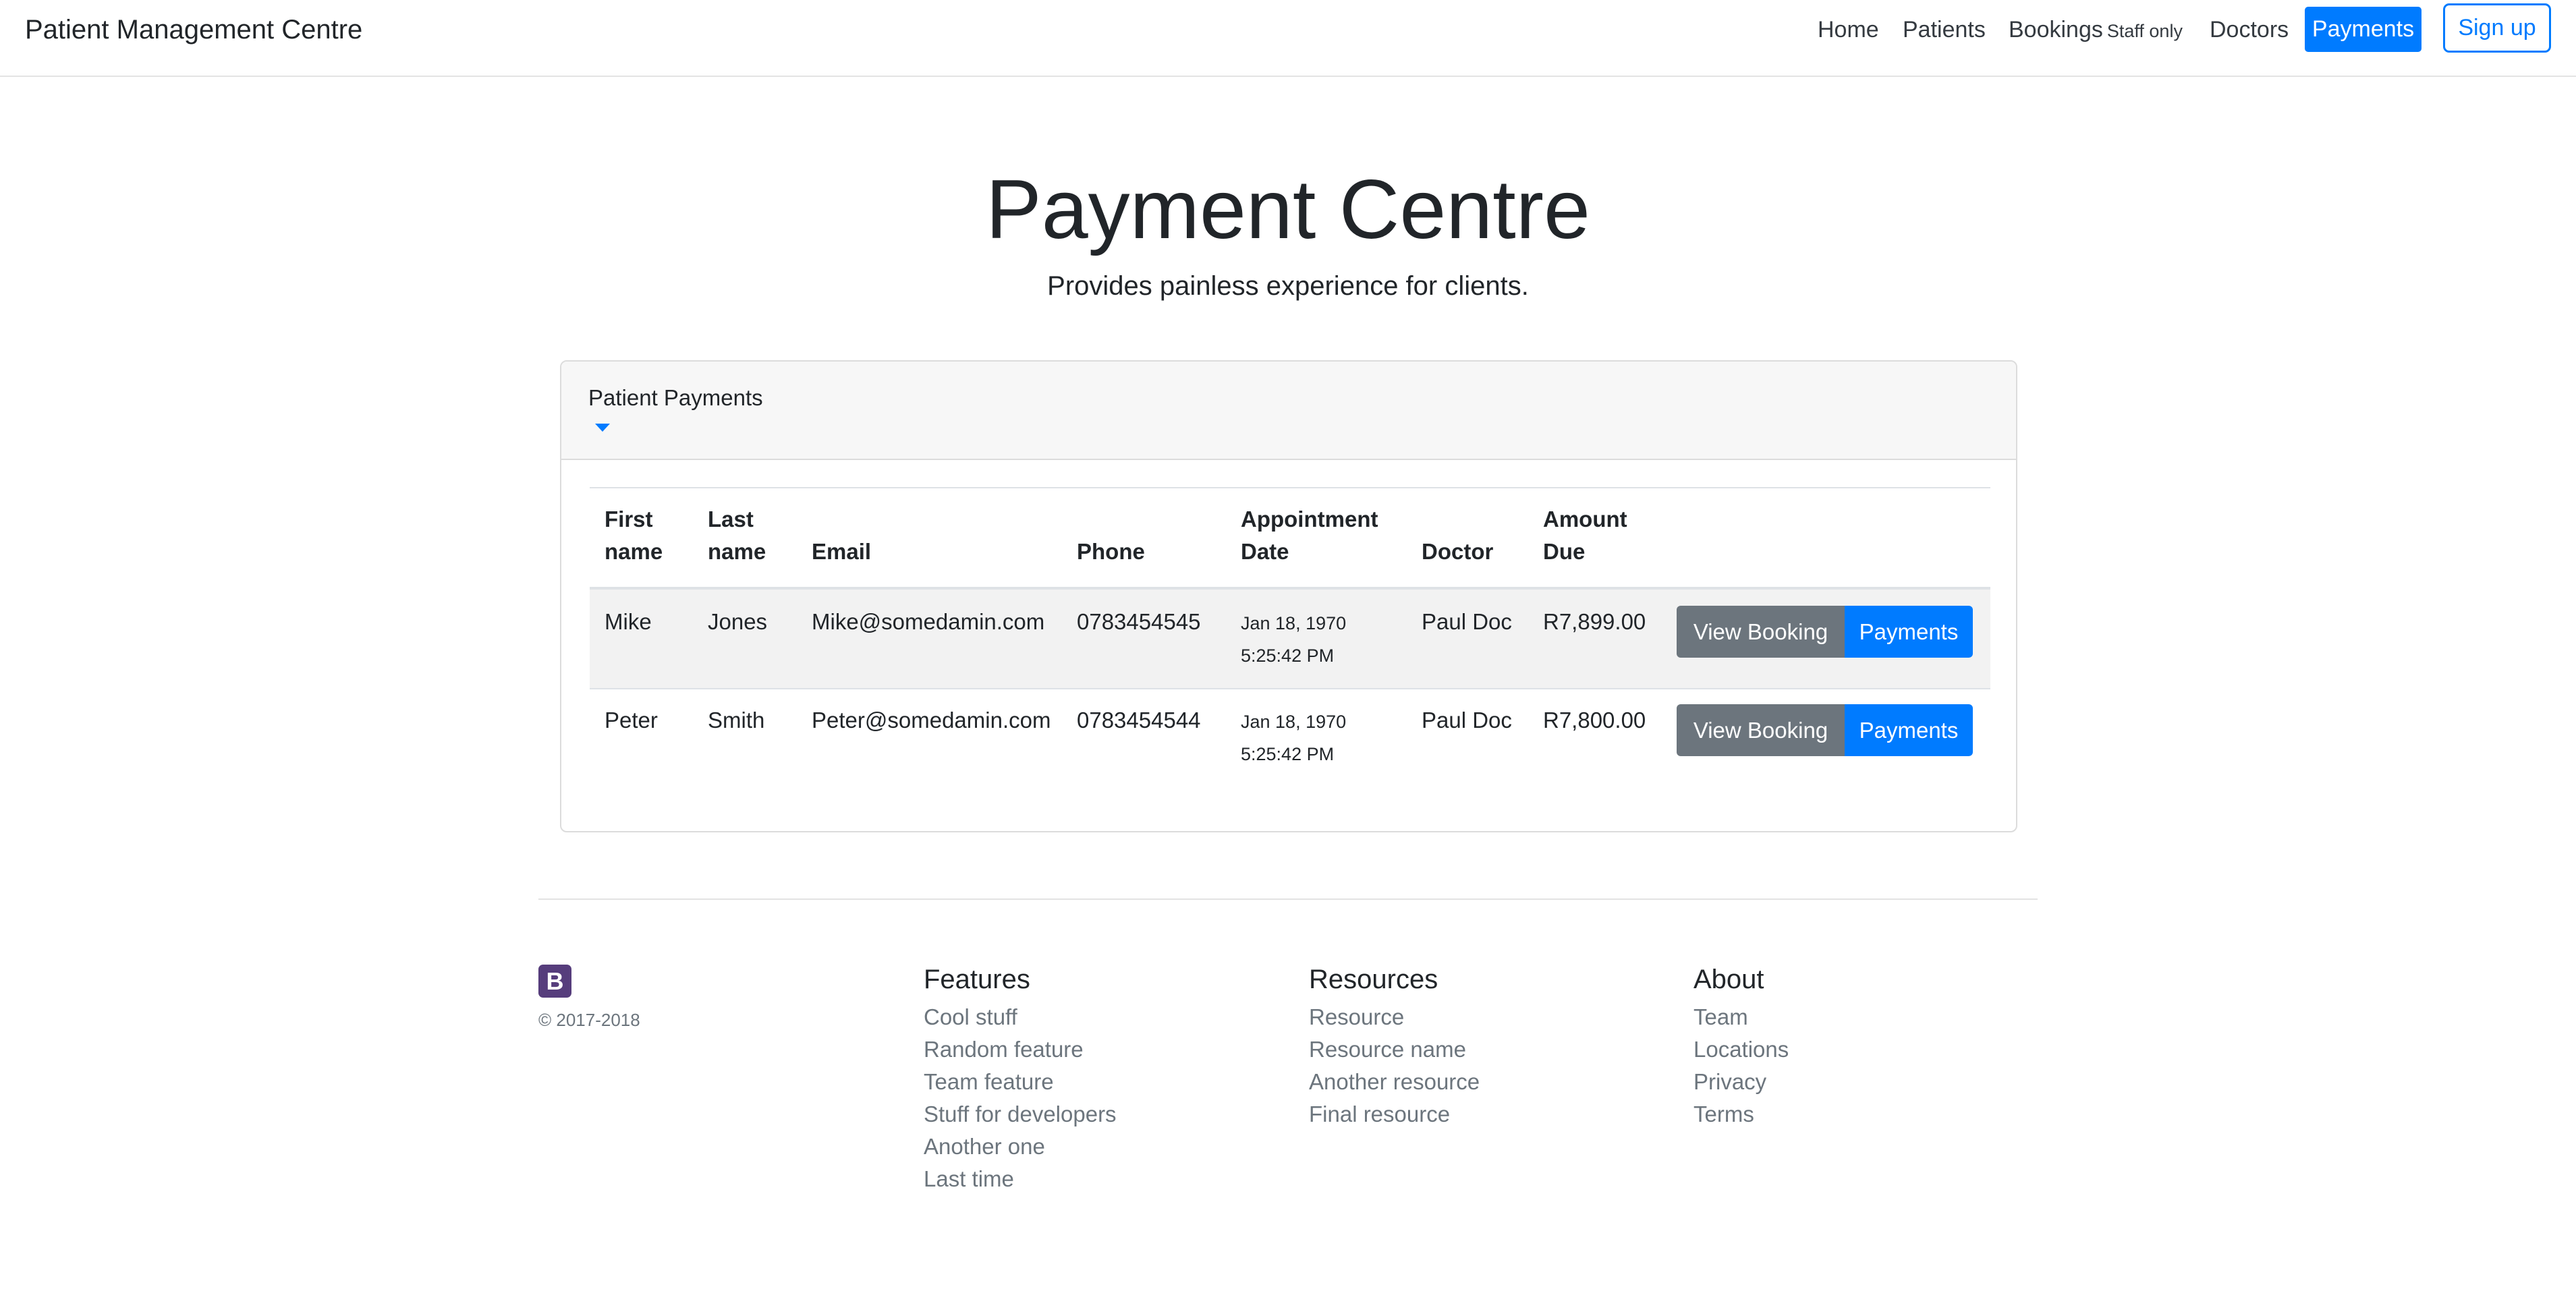  What do you see at coordinates (1020, 1017) in the screenshot?
I see `footer-link: Cool stuff` at bounding box center [1020, 1017].